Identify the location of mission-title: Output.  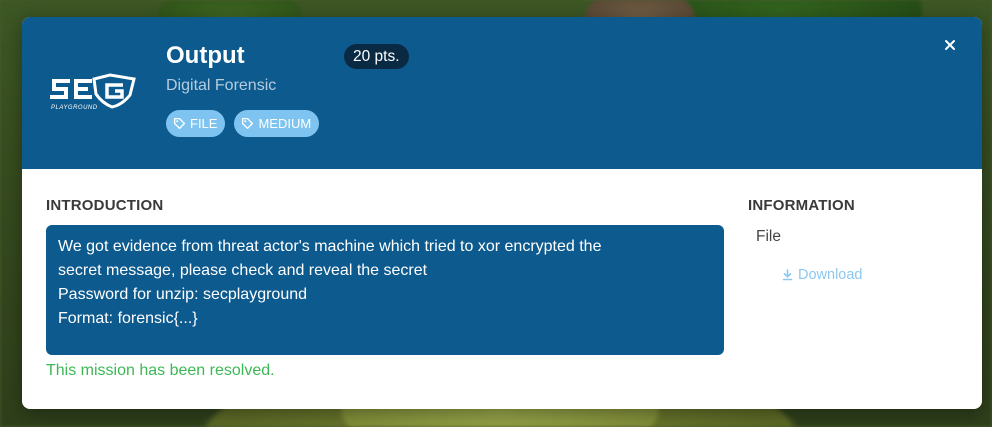
(205, 55).